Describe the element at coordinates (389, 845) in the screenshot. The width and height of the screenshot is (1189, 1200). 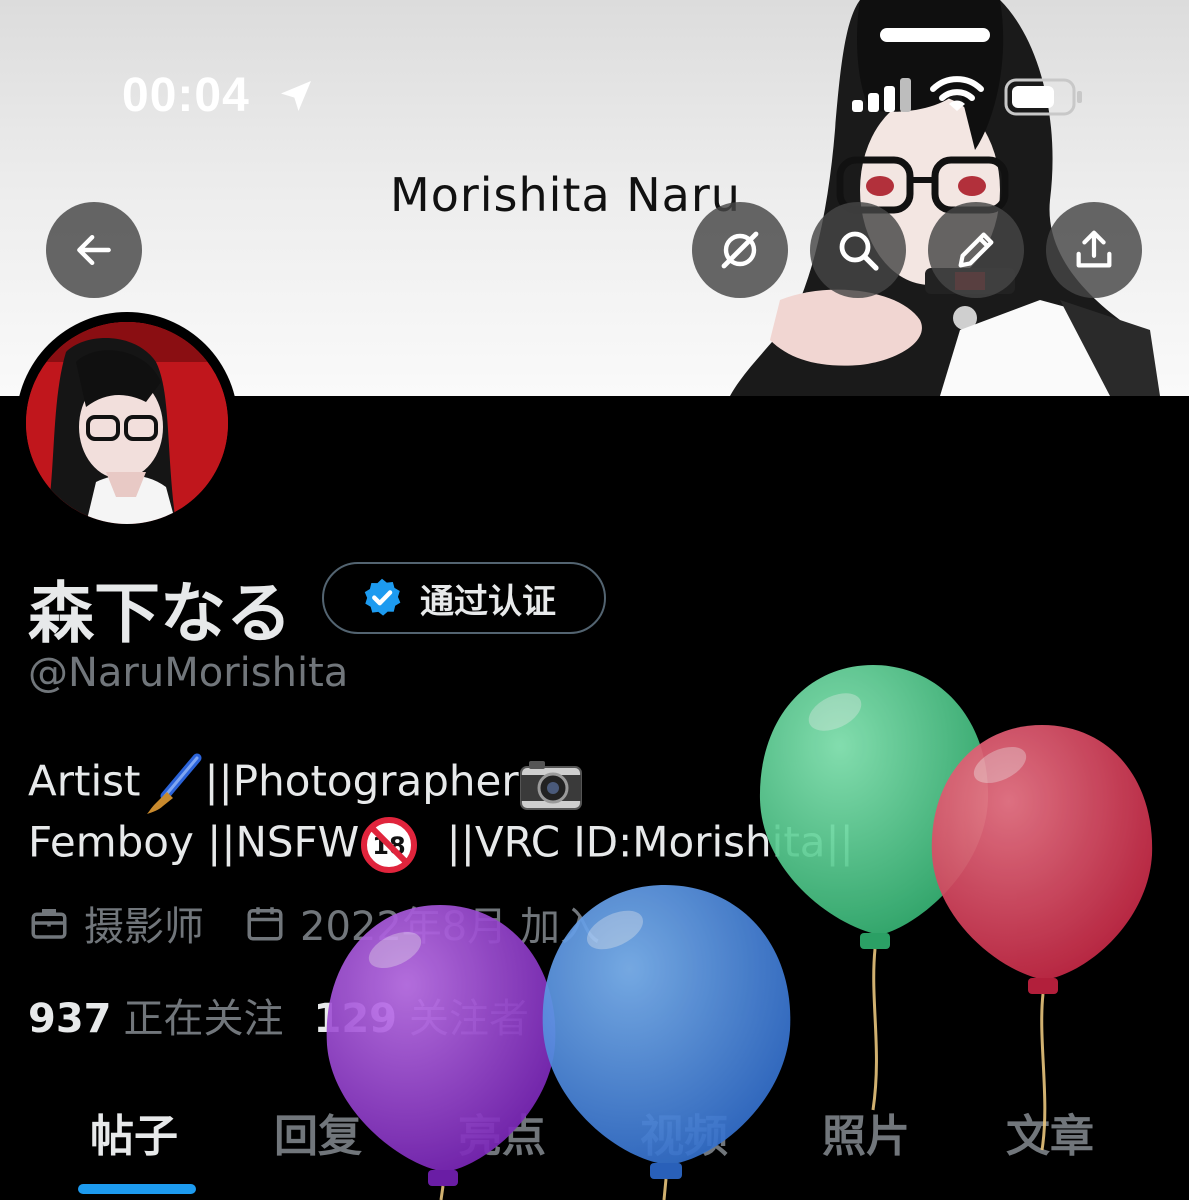
I see `no-under-18-emoji-icon: 18` at that location.